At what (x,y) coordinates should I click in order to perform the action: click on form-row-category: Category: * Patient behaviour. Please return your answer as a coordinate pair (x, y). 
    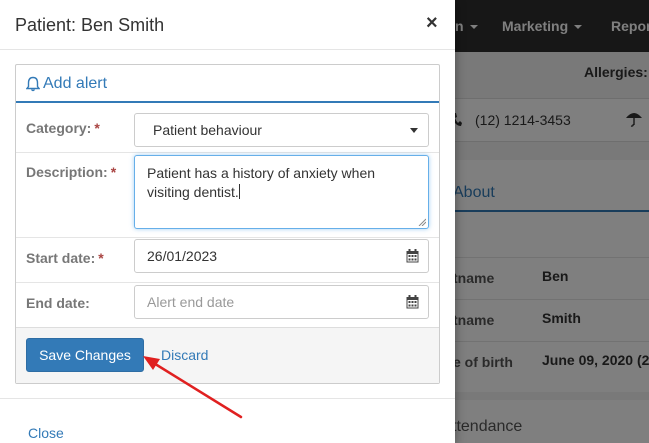
    Looking at the image, I should click on (227, 129).